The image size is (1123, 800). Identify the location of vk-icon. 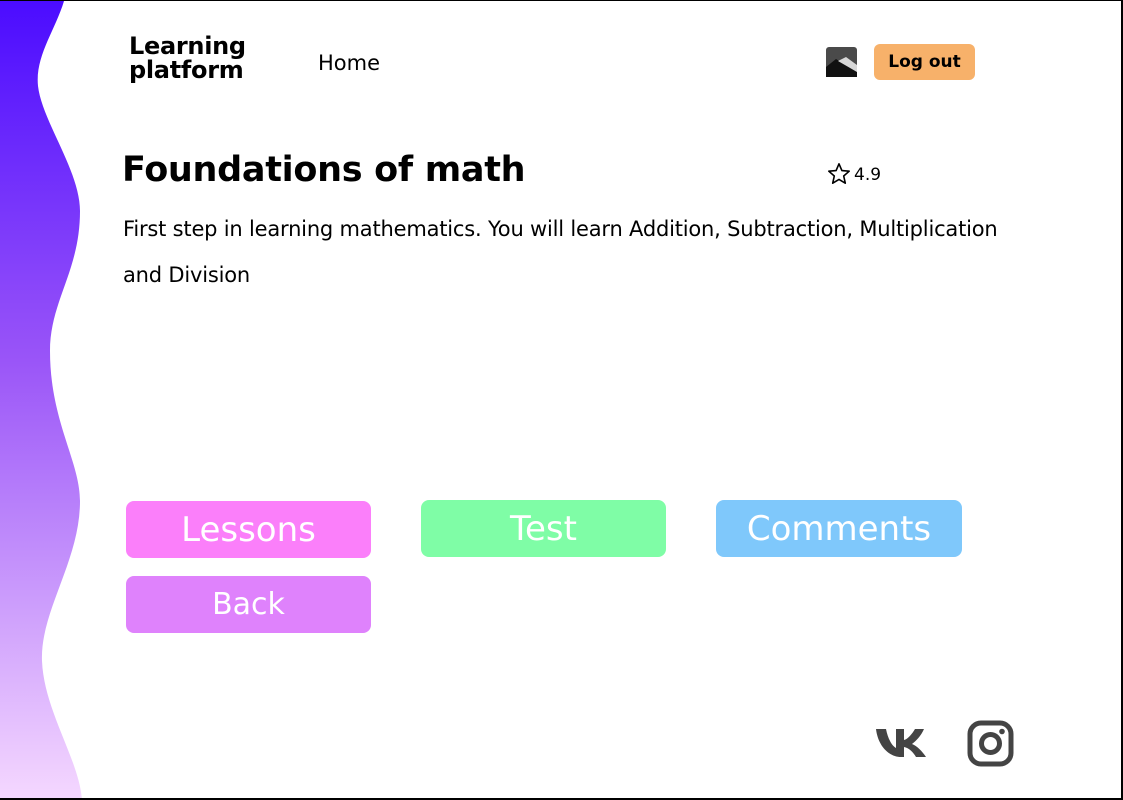
(901, 743).